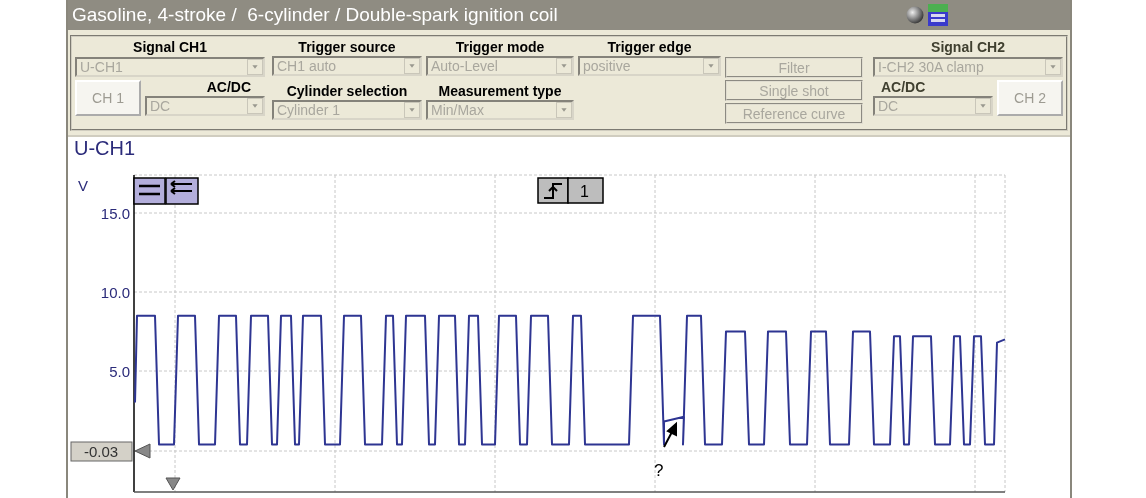 The image size is (1146, 498). What do you see at coordinates (115, 213) in the screenshot?
I see `y-tick-label: 15.0` at bounding box center [115, 213].